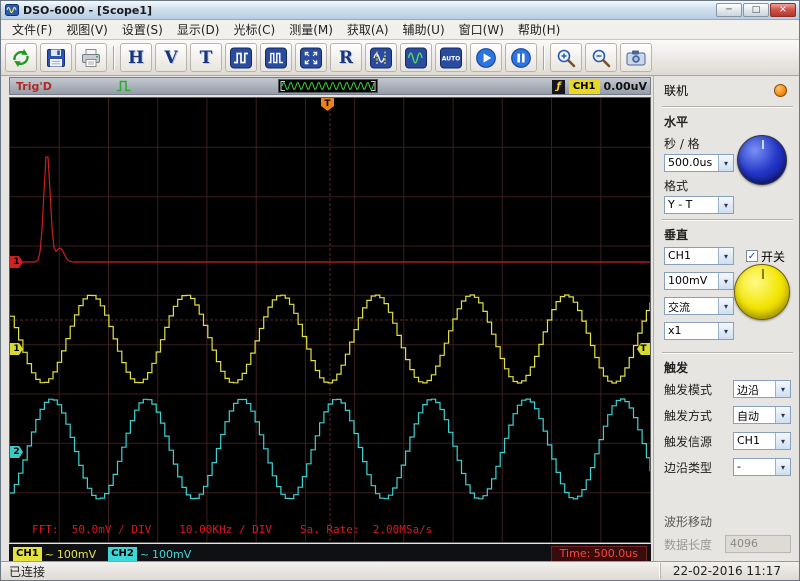 This screenshot has width=800, height=581. Describe the element at coordinates (400, 10) in the screenshot. I see `titlebar: DSO-6000 - [Scope1] ─ □ ×` at that location.